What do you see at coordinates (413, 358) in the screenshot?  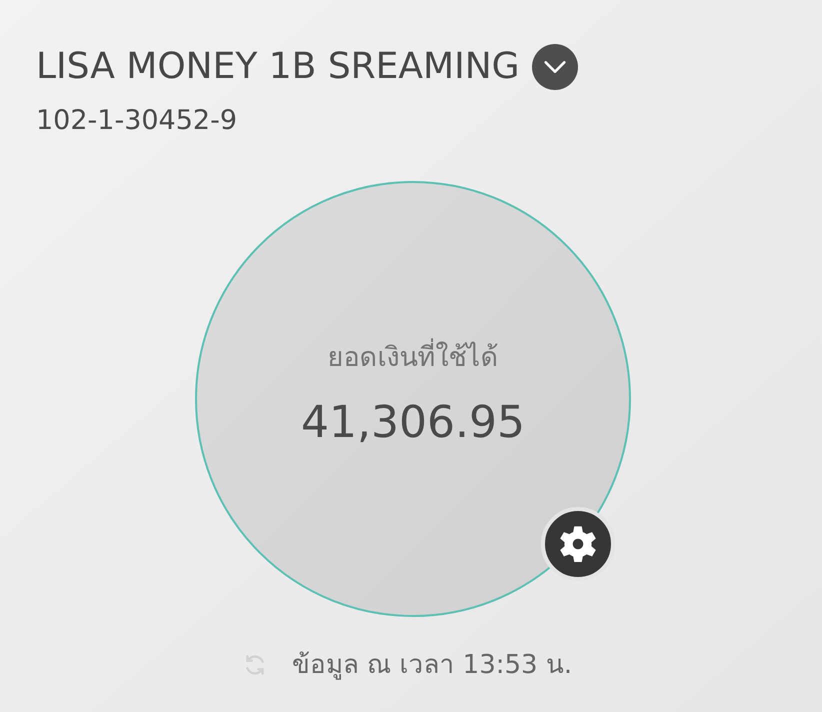 I see `balance-label: ยอดเงินที่ใช้ได้` at bounding box center [413, 358].